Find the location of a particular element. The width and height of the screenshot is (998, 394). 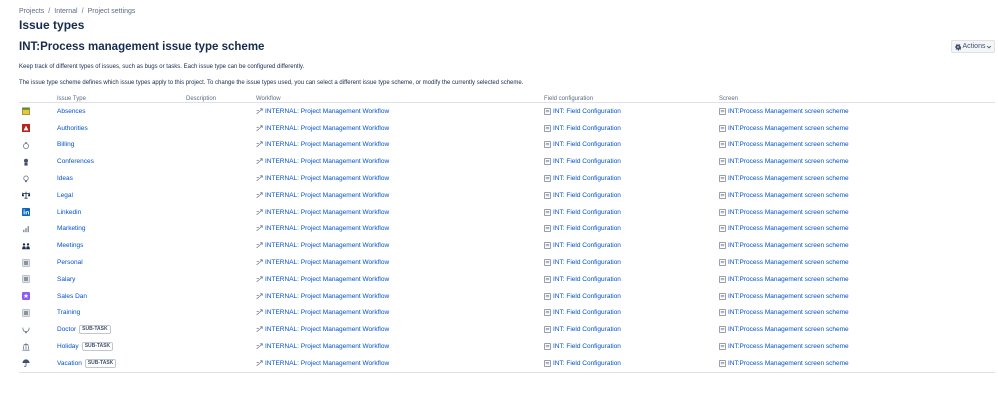

actions-button: Actions is located at coordinates (973, 46).